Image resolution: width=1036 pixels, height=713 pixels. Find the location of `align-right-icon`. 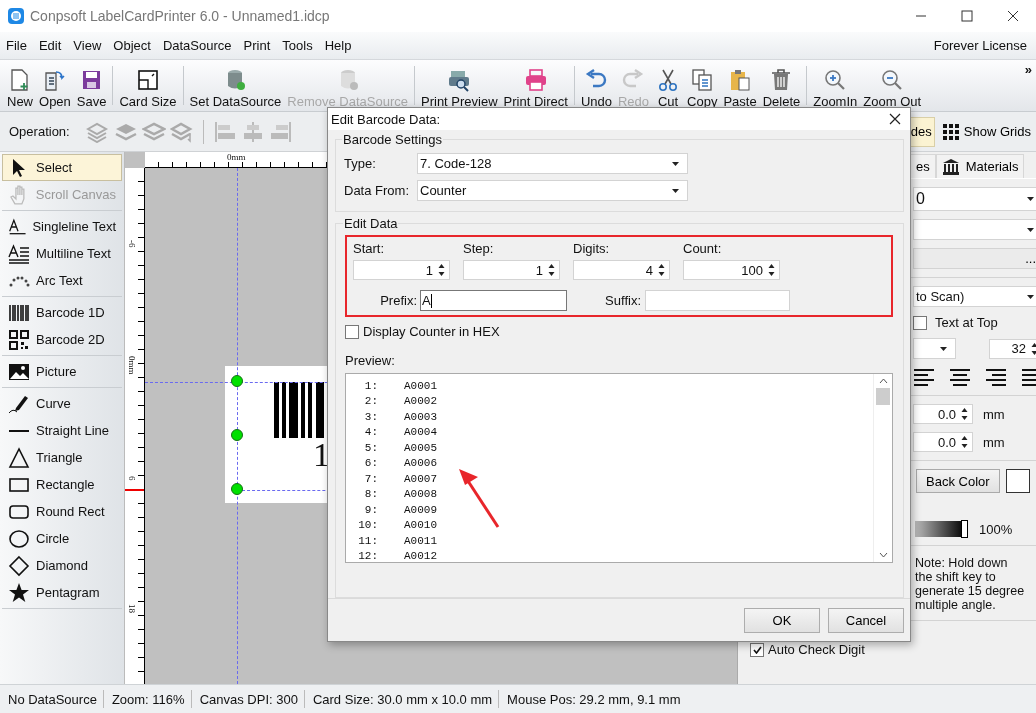

align-right-icon is located at coordinates (996, 377).